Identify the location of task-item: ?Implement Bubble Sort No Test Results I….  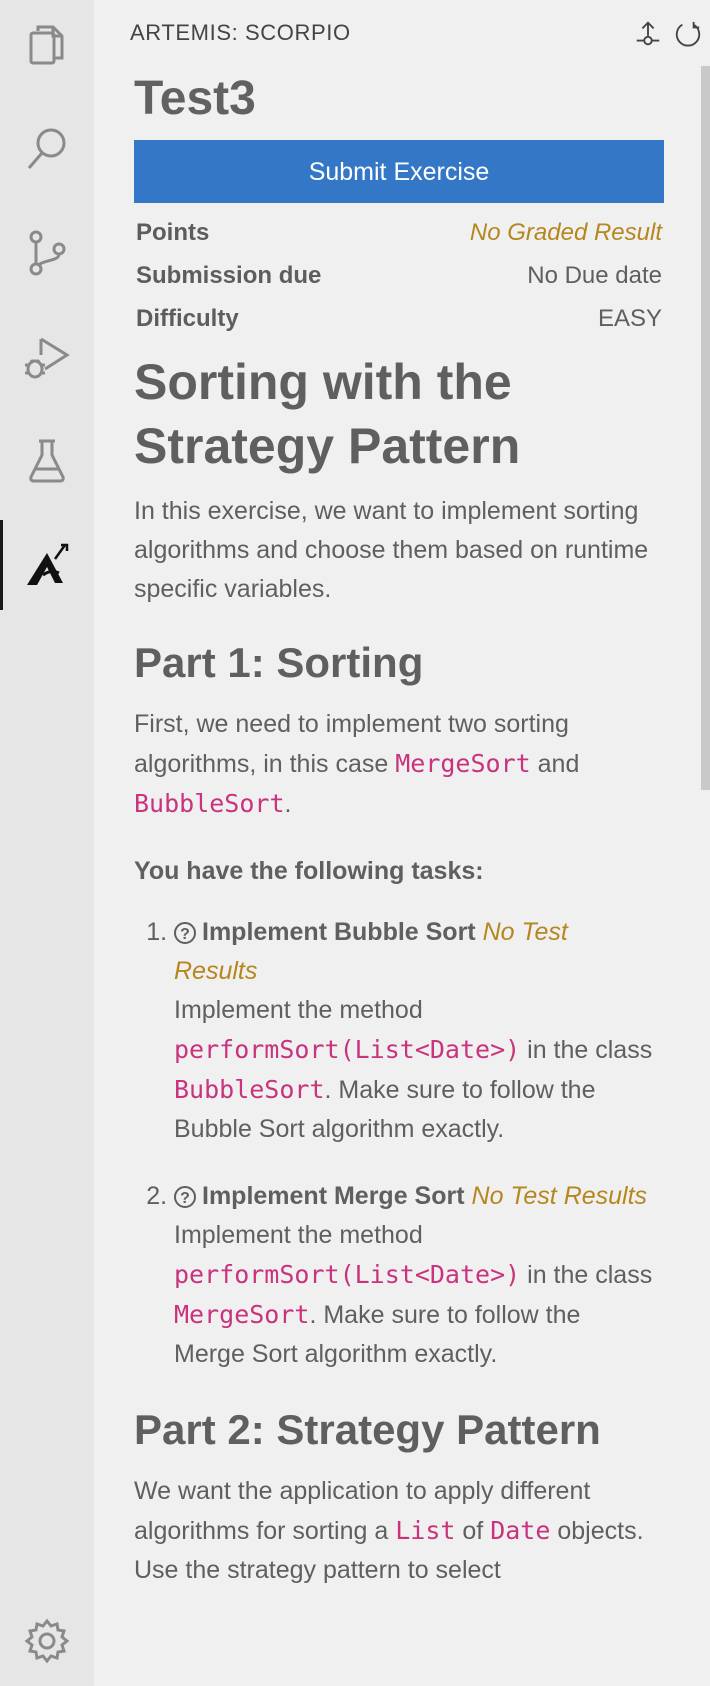
(415, 1031).